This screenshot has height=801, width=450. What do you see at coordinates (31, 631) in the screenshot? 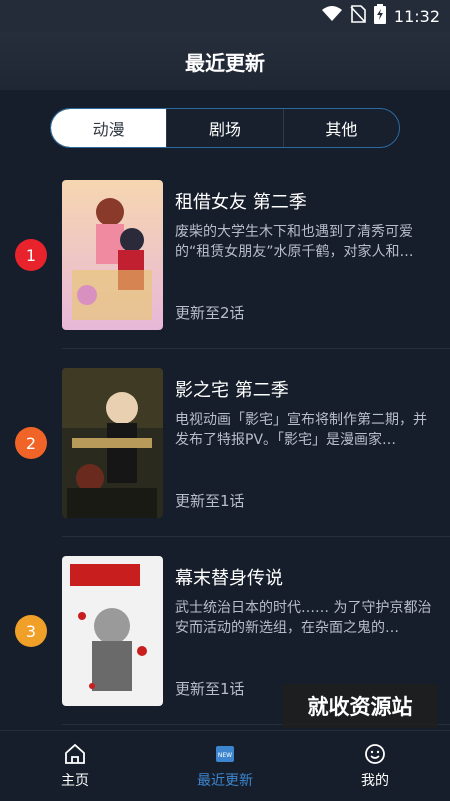
I see `rank-badge: 3` at bounding box center [31, 631].